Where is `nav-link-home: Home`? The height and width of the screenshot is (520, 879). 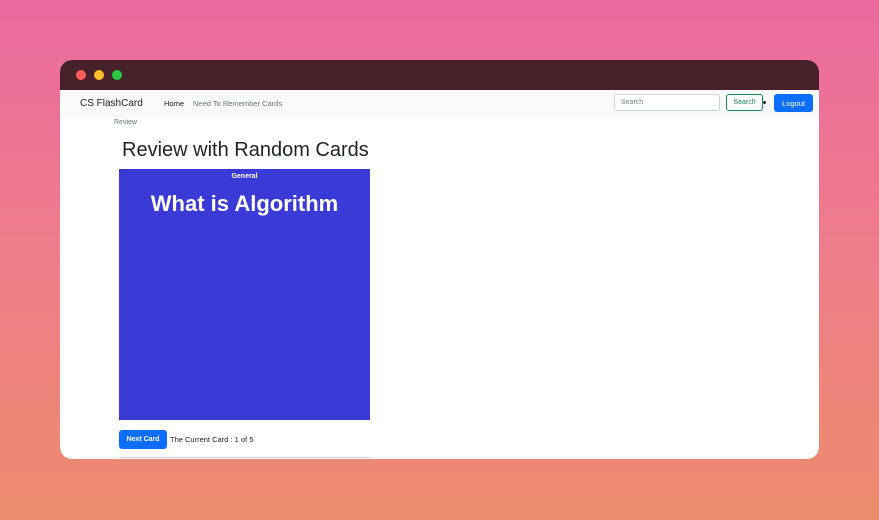
nav-link-home: Home is located at coordinates (174, 103).